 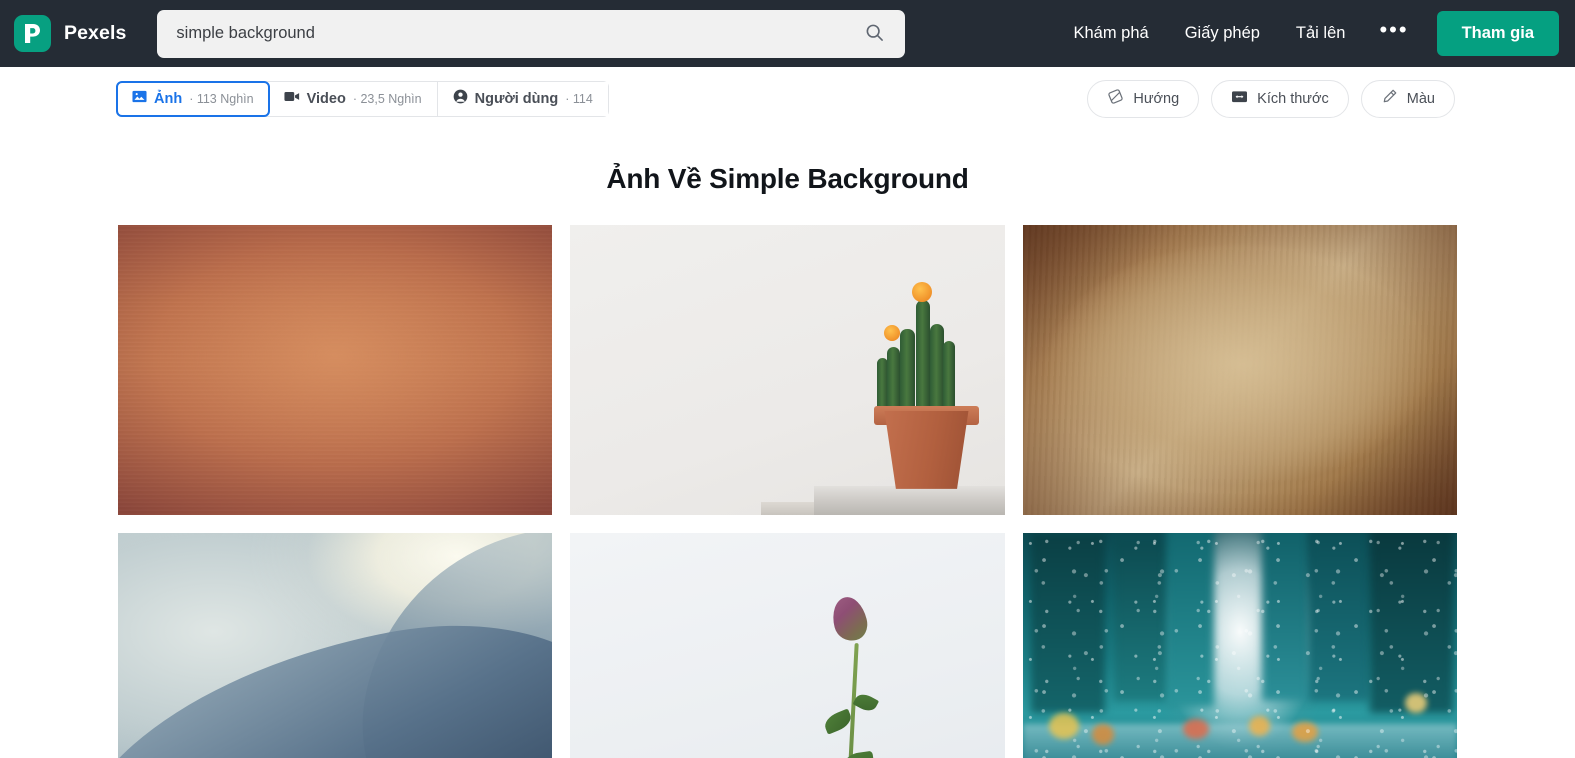 I want to click on filter-pills: Hướng Kích thước Màu, so click(x=1271, y=98).